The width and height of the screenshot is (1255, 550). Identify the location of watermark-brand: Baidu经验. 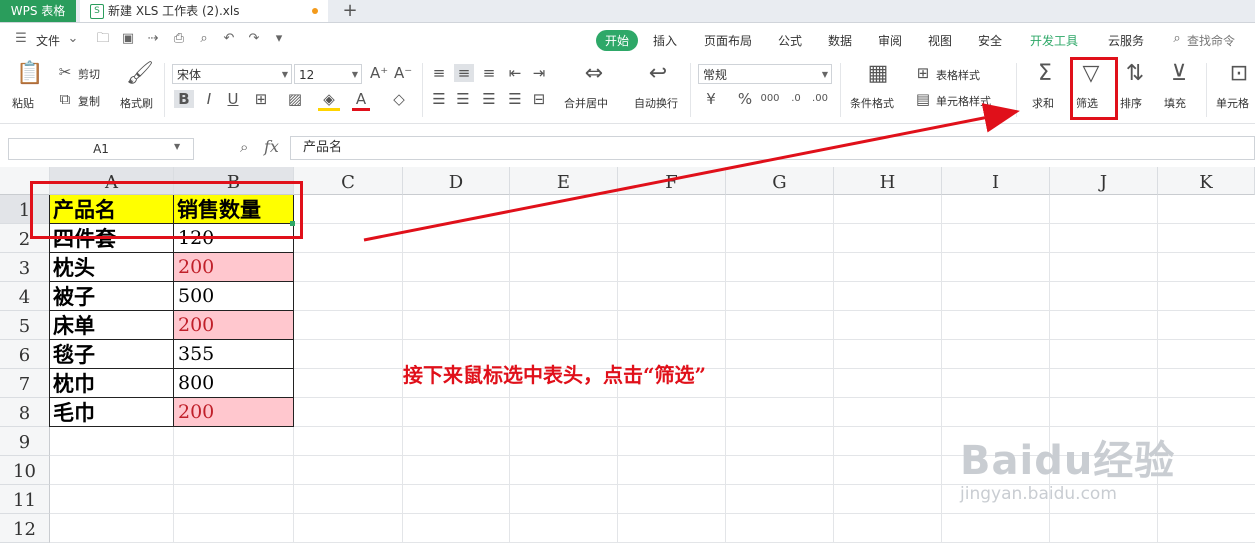
(1068, 461).